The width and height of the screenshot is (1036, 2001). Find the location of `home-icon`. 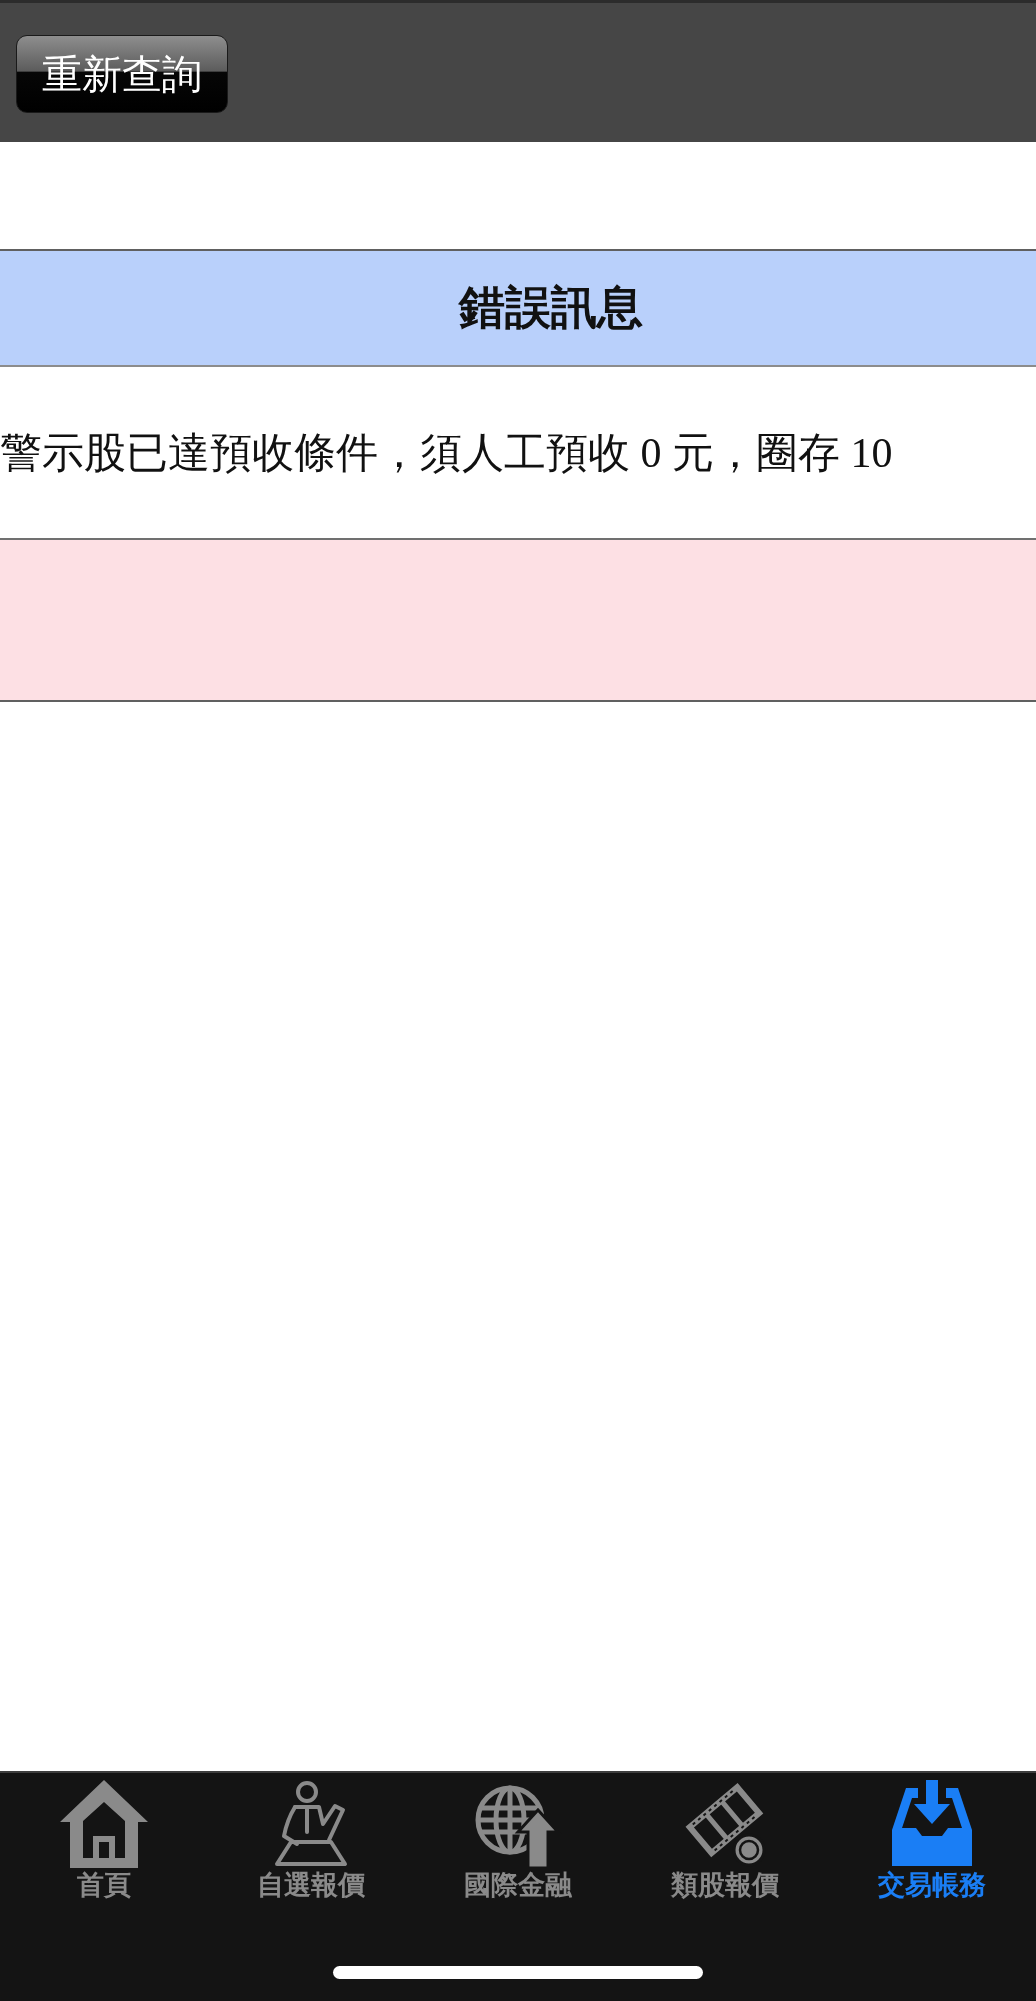

home-icon is located at coordinates (103, 1824).